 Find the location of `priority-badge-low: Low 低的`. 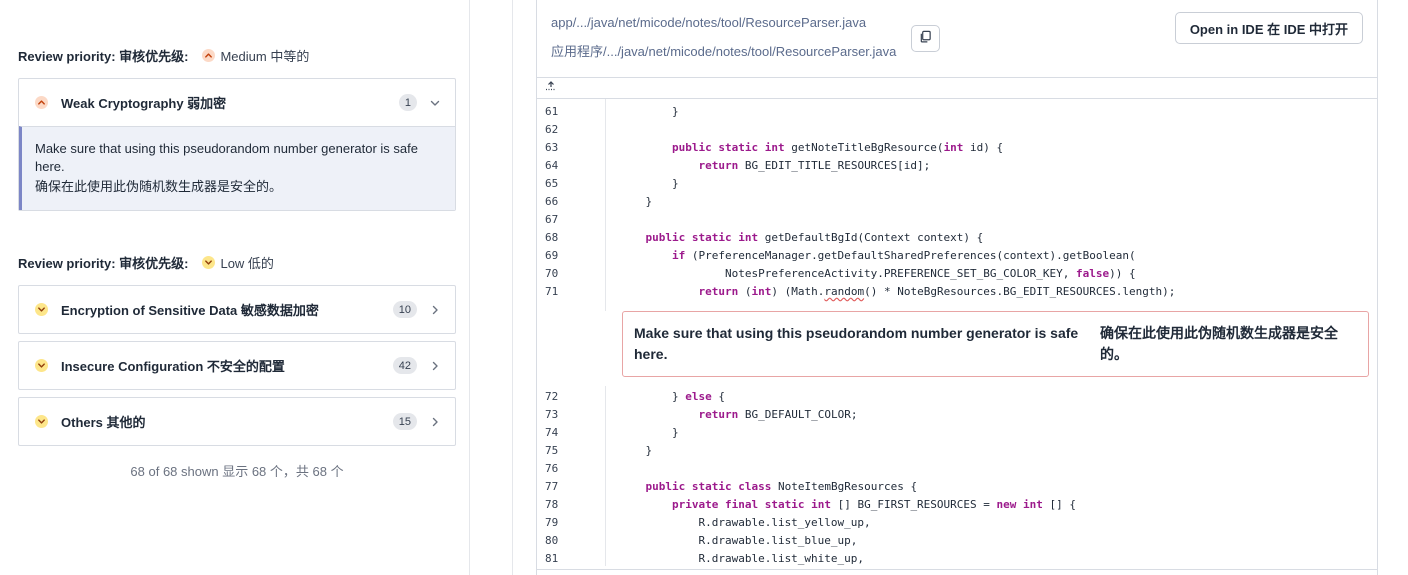

priority-badge-low: Low 低的 is located at coordinates (238, 262).